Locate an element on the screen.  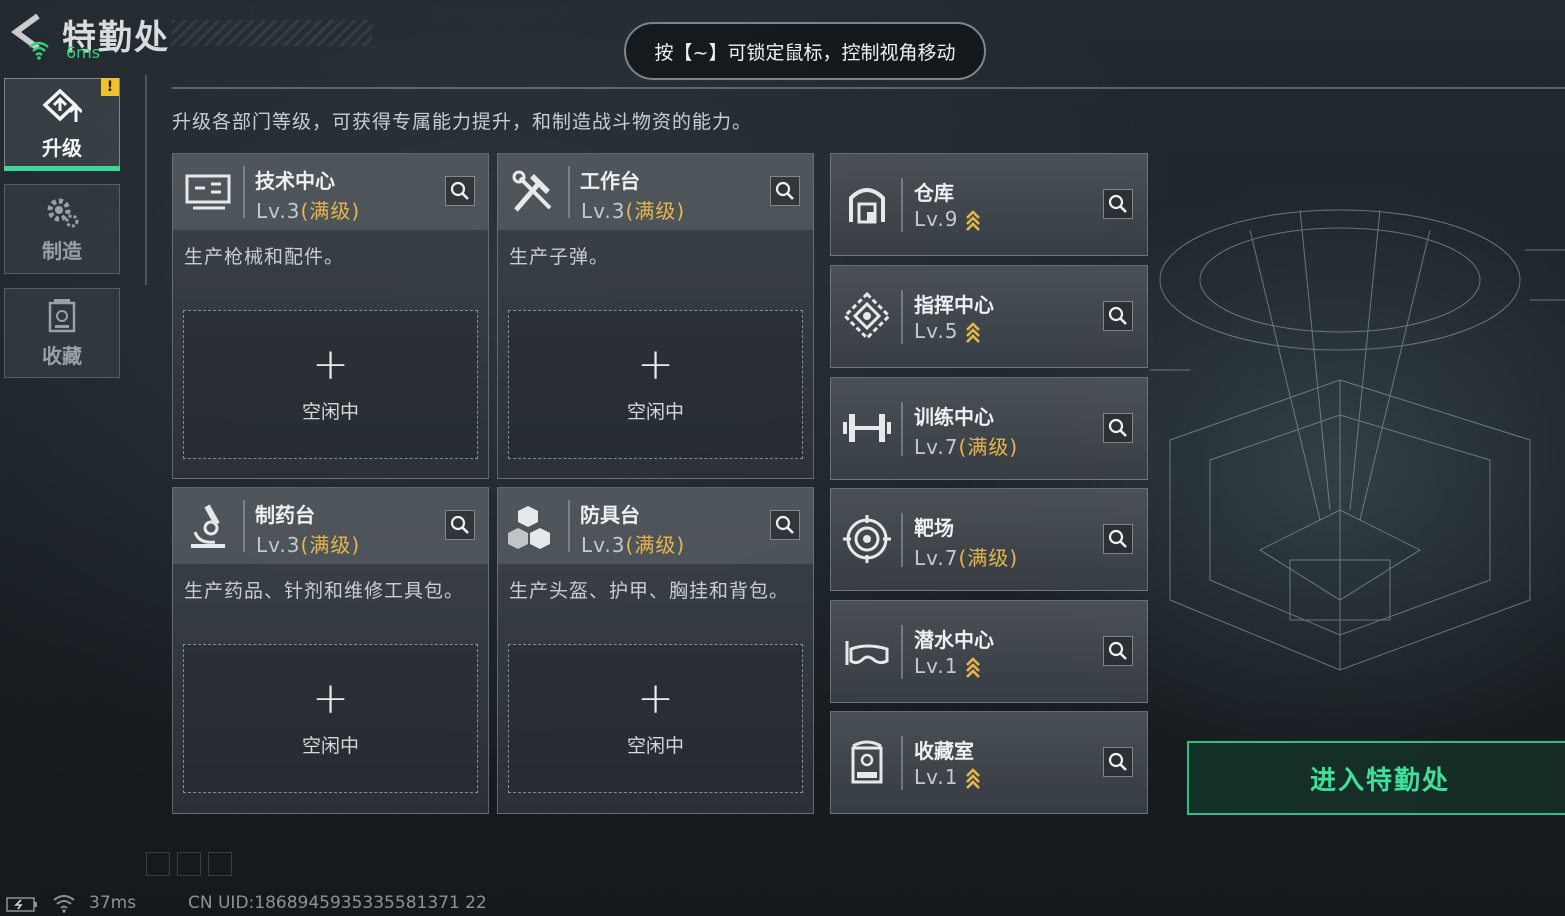
facility-level: Lv.3(满级) is located at coordinates (633, 209).